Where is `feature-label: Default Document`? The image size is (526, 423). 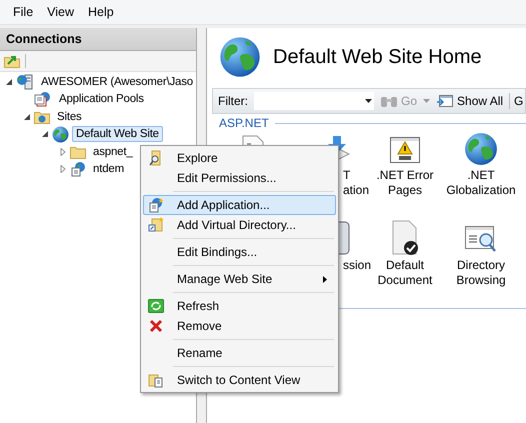
feature-label: Default Document is located at coordinates (405, 273).